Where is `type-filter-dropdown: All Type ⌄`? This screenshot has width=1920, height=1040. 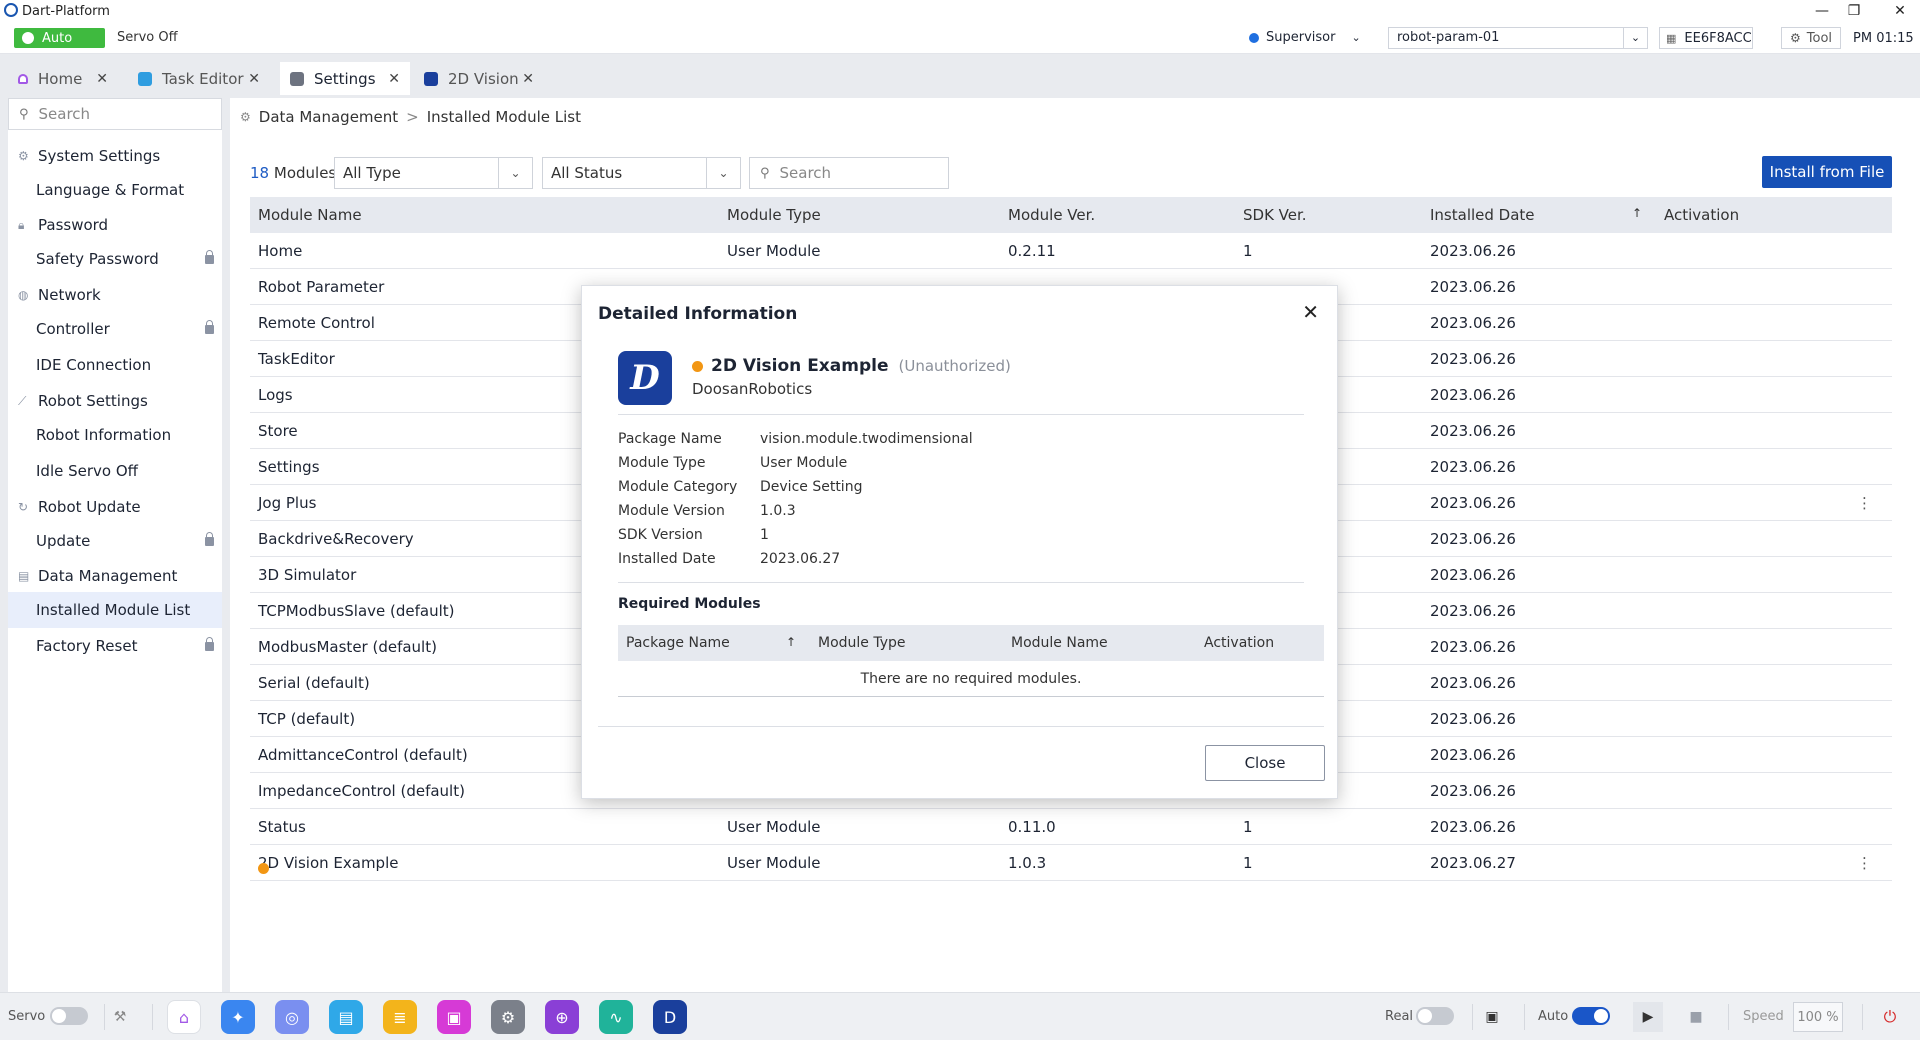
type-filter-dropdown: All Type ⌄ is located at coordinates (433, 173).